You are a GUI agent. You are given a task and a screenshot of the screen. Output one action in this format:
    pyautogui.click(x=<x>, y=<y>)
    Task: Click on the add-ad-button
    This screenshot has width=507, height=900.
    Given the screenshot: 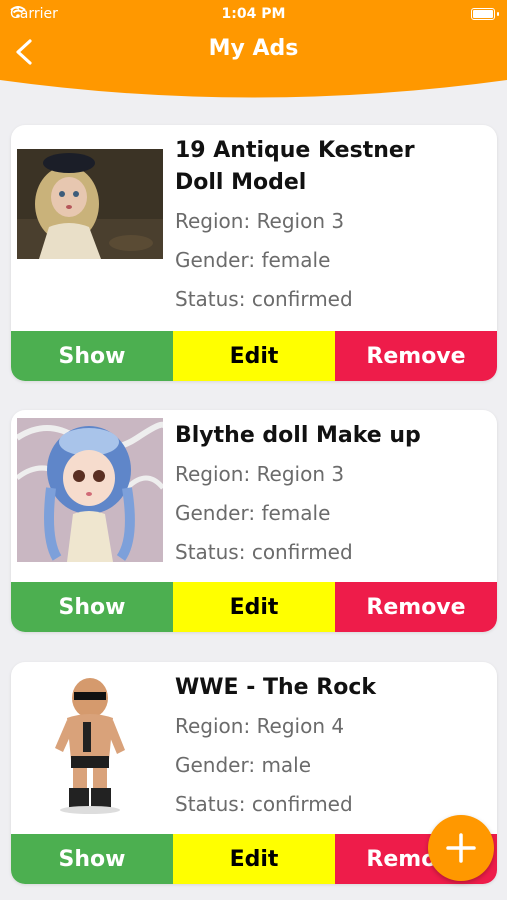 What is the action you would take?
    pyautogui.click(x=461, y=848)
    